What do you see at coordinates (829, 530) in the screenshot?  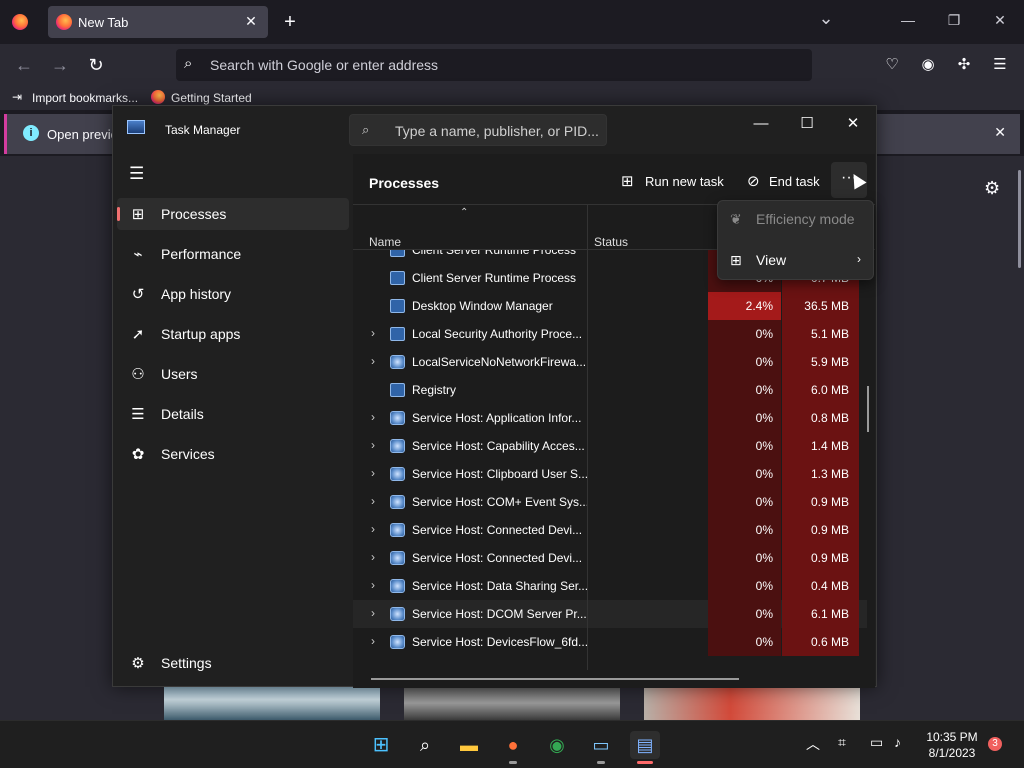 I see `memory-value: 0.9 MB` at bounding box center [829, 530].